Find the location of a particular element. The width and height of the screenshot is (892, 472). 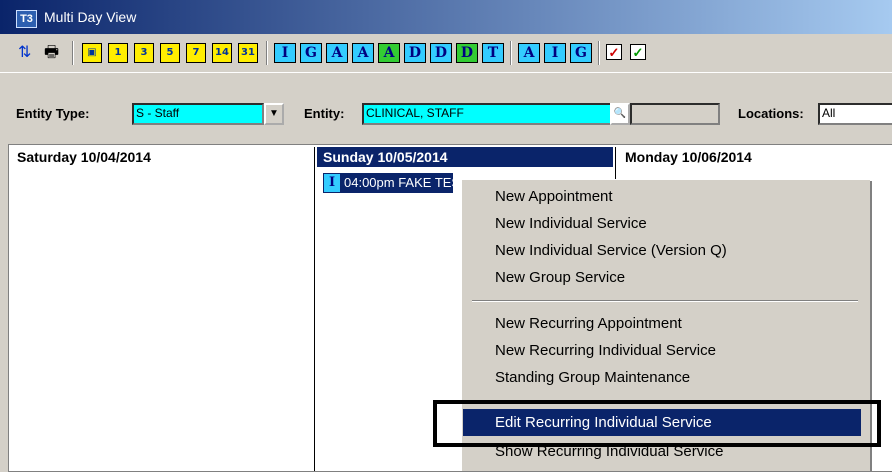

g-button-alt: G is located at coordinates (581, 53).